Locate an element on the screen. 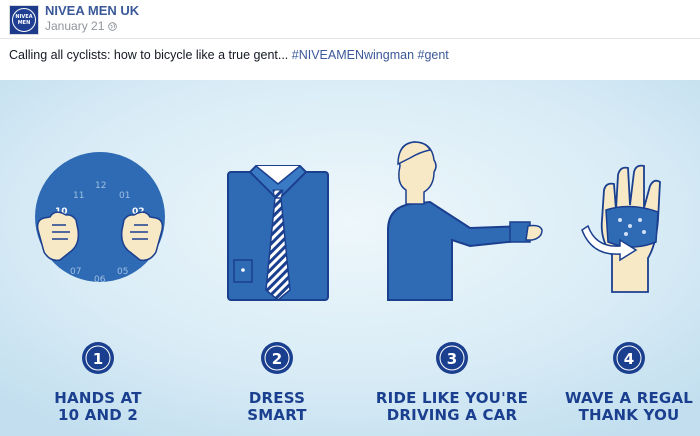  step-1-line-1: HANDS AT is located at coordinates (98, 398).